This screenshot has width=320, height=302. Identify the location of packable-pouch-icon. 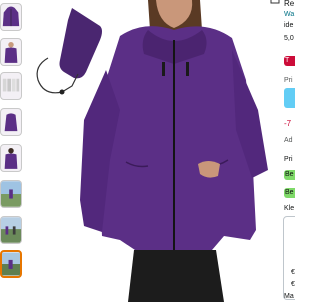
(69, 51).